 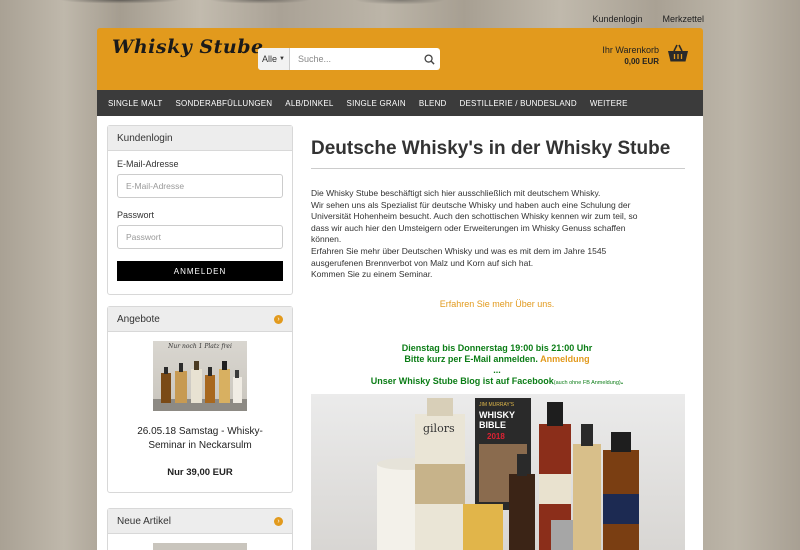 What do you see at coordinates (200, 319) in the screenshot?
I see `offers-panel-header: Angebote ›` at bounding box center [200, 319].